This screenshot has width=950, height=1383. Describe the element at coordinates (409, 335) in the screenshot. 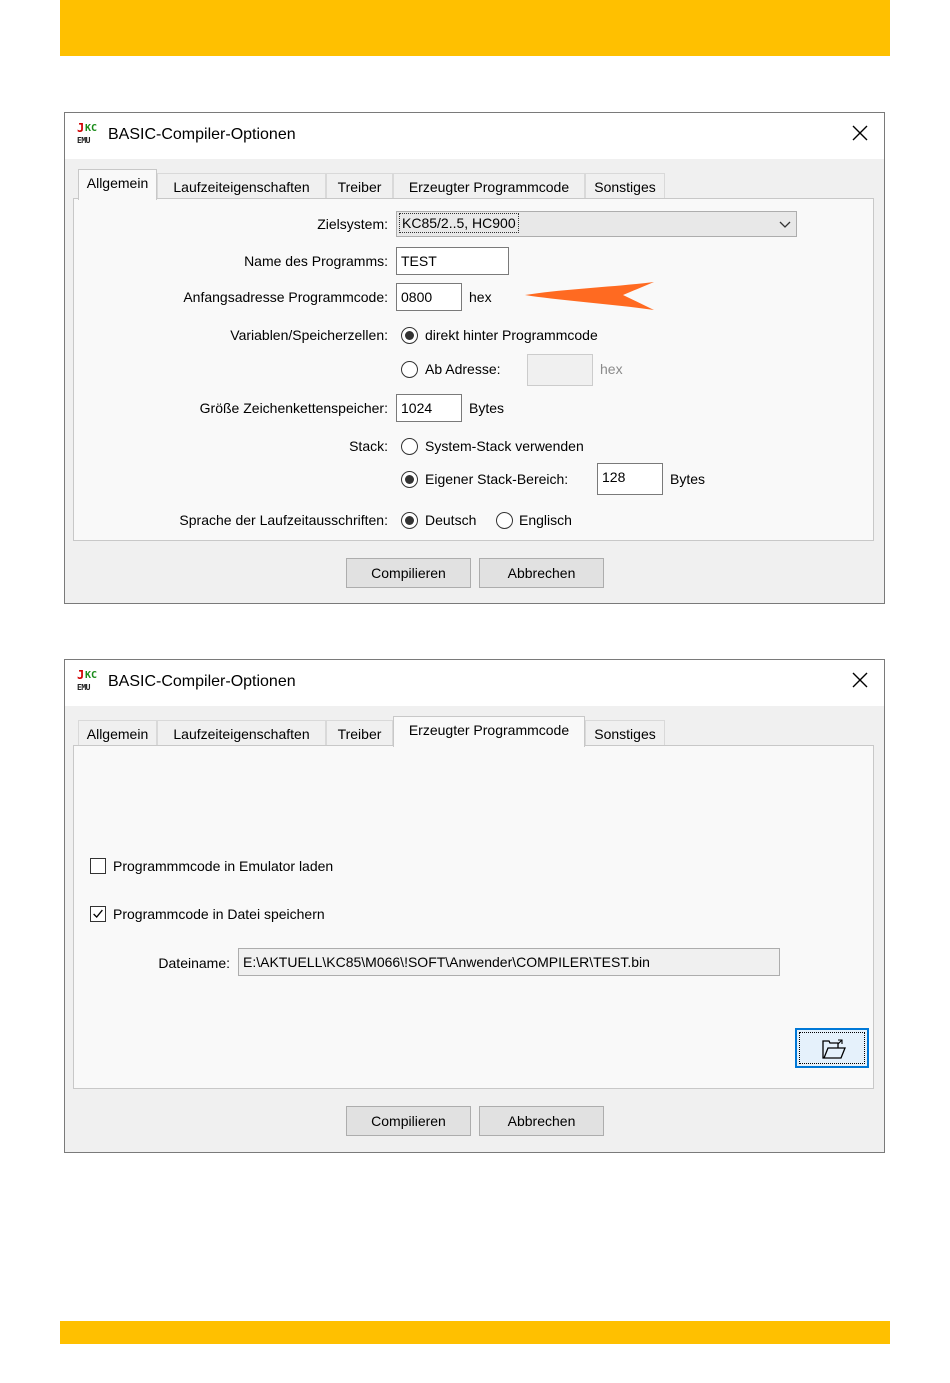

I see `var-after-code-radio` at that location.